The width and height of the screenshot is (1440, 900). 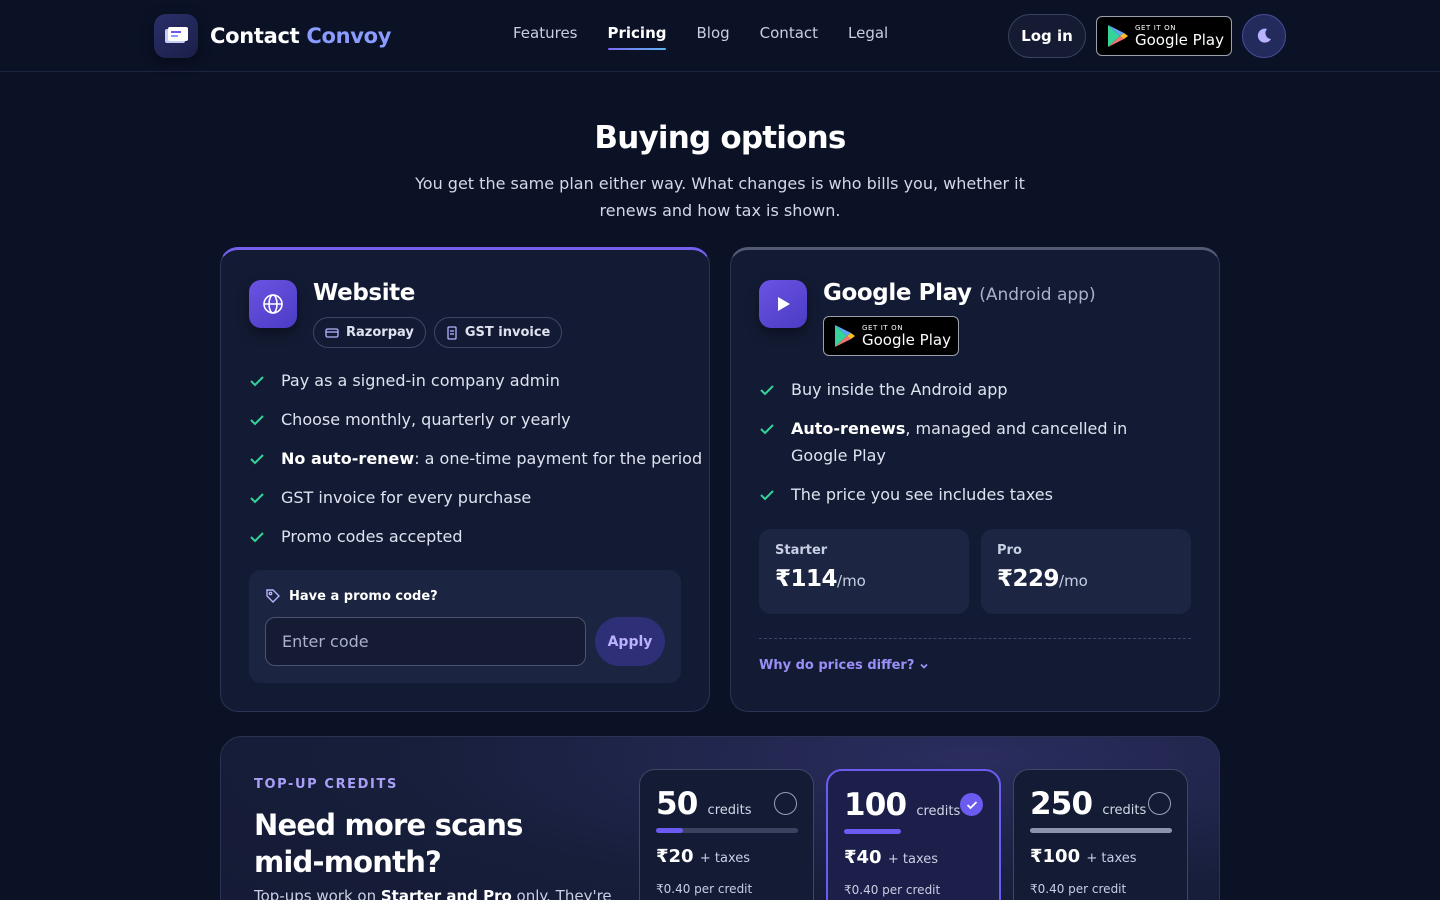 I want to click on play-icon, so click(x=783, y=304).